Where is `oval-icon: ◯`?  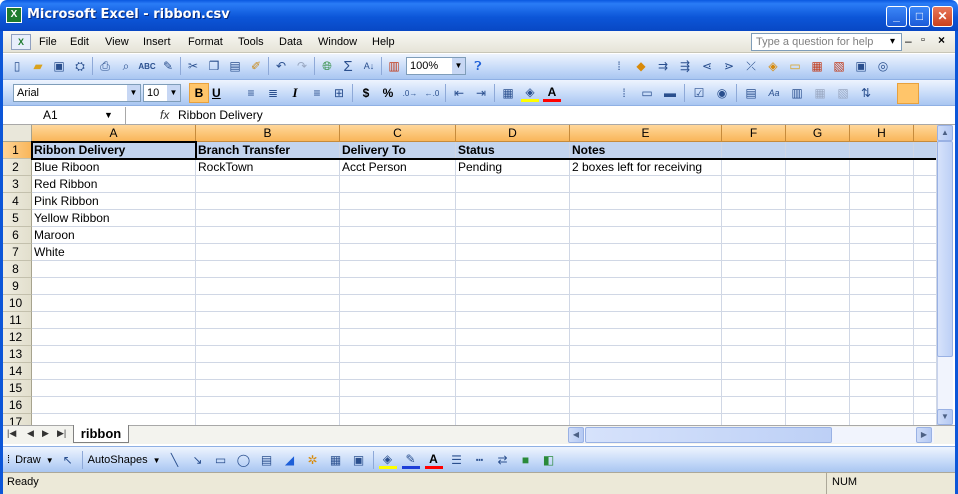
oval-icon: ◯ is located at coordinates (244, 460).